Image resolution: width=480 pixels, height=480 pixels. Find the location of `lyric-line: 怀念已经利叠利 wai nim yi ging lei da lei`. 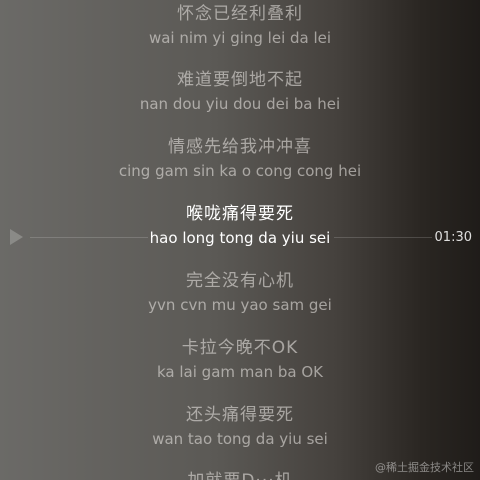

lyric-line: 怀念已经利叠利 wai nim yi ging lei da lei is located at coordinates (240, 26).